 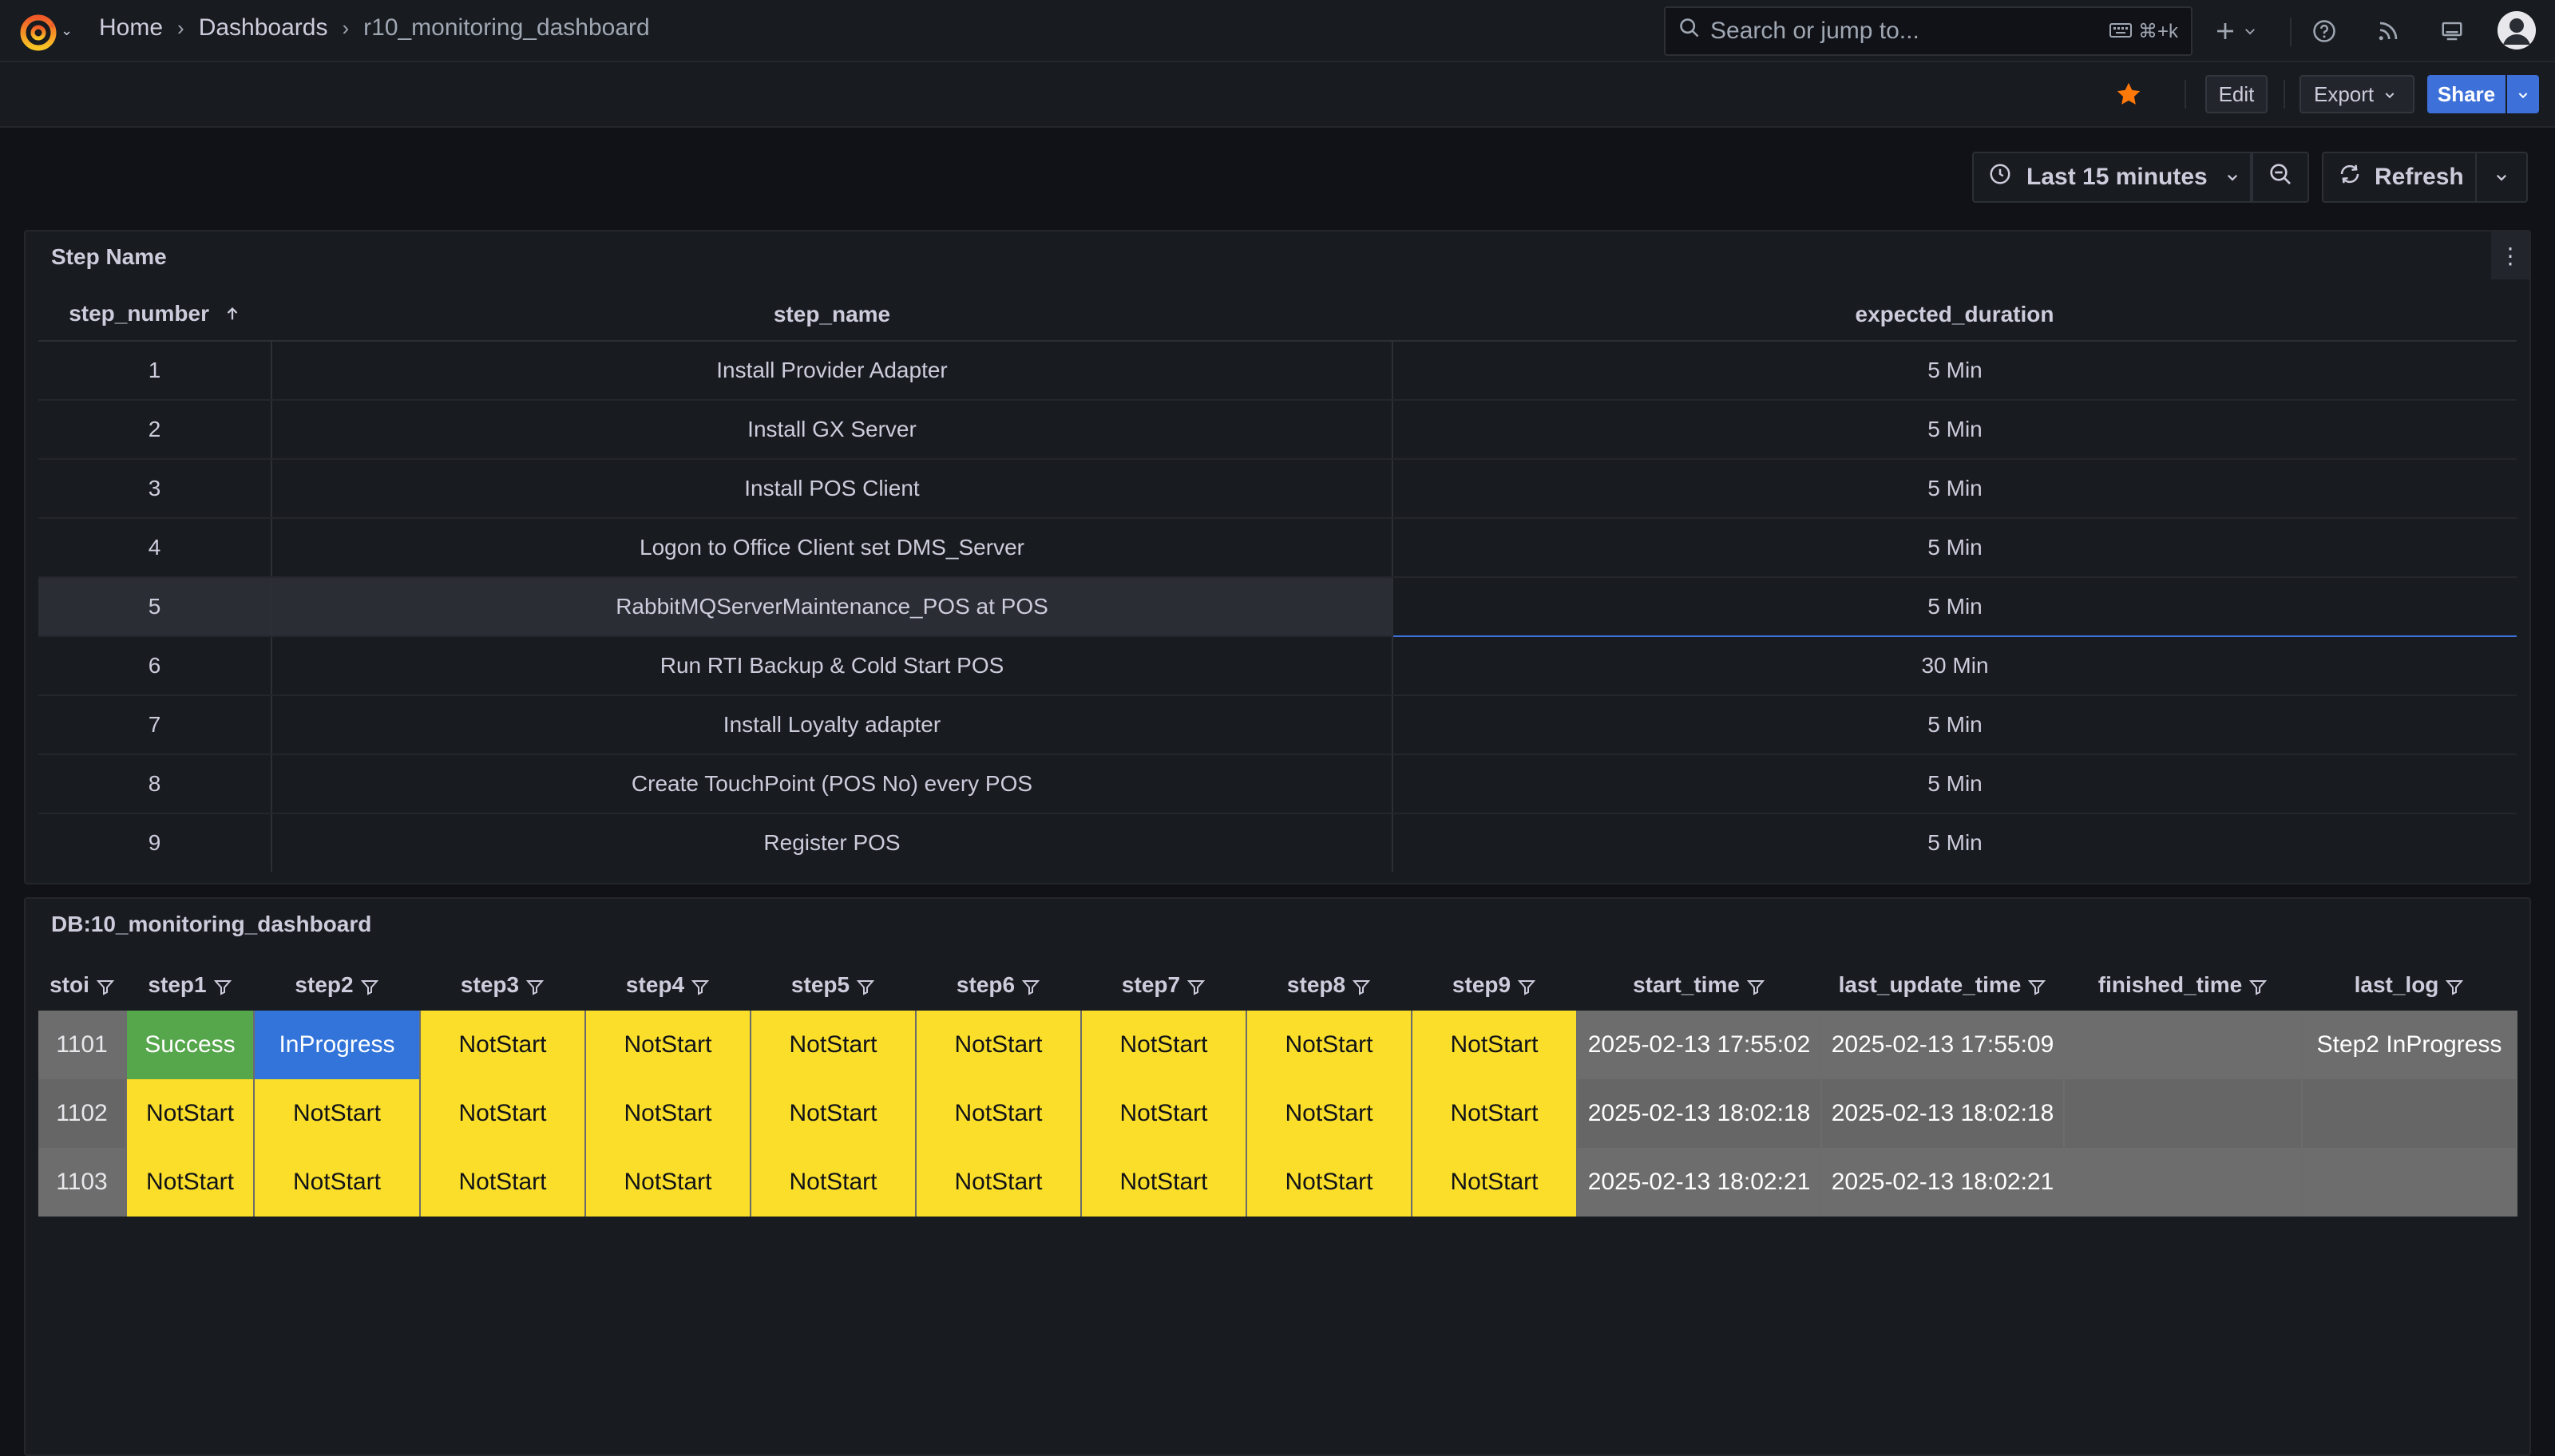 What do you see at coordinates (2225, 31) in the screenshot?
I see `plus-icon` at bounding box center [2225, 31].